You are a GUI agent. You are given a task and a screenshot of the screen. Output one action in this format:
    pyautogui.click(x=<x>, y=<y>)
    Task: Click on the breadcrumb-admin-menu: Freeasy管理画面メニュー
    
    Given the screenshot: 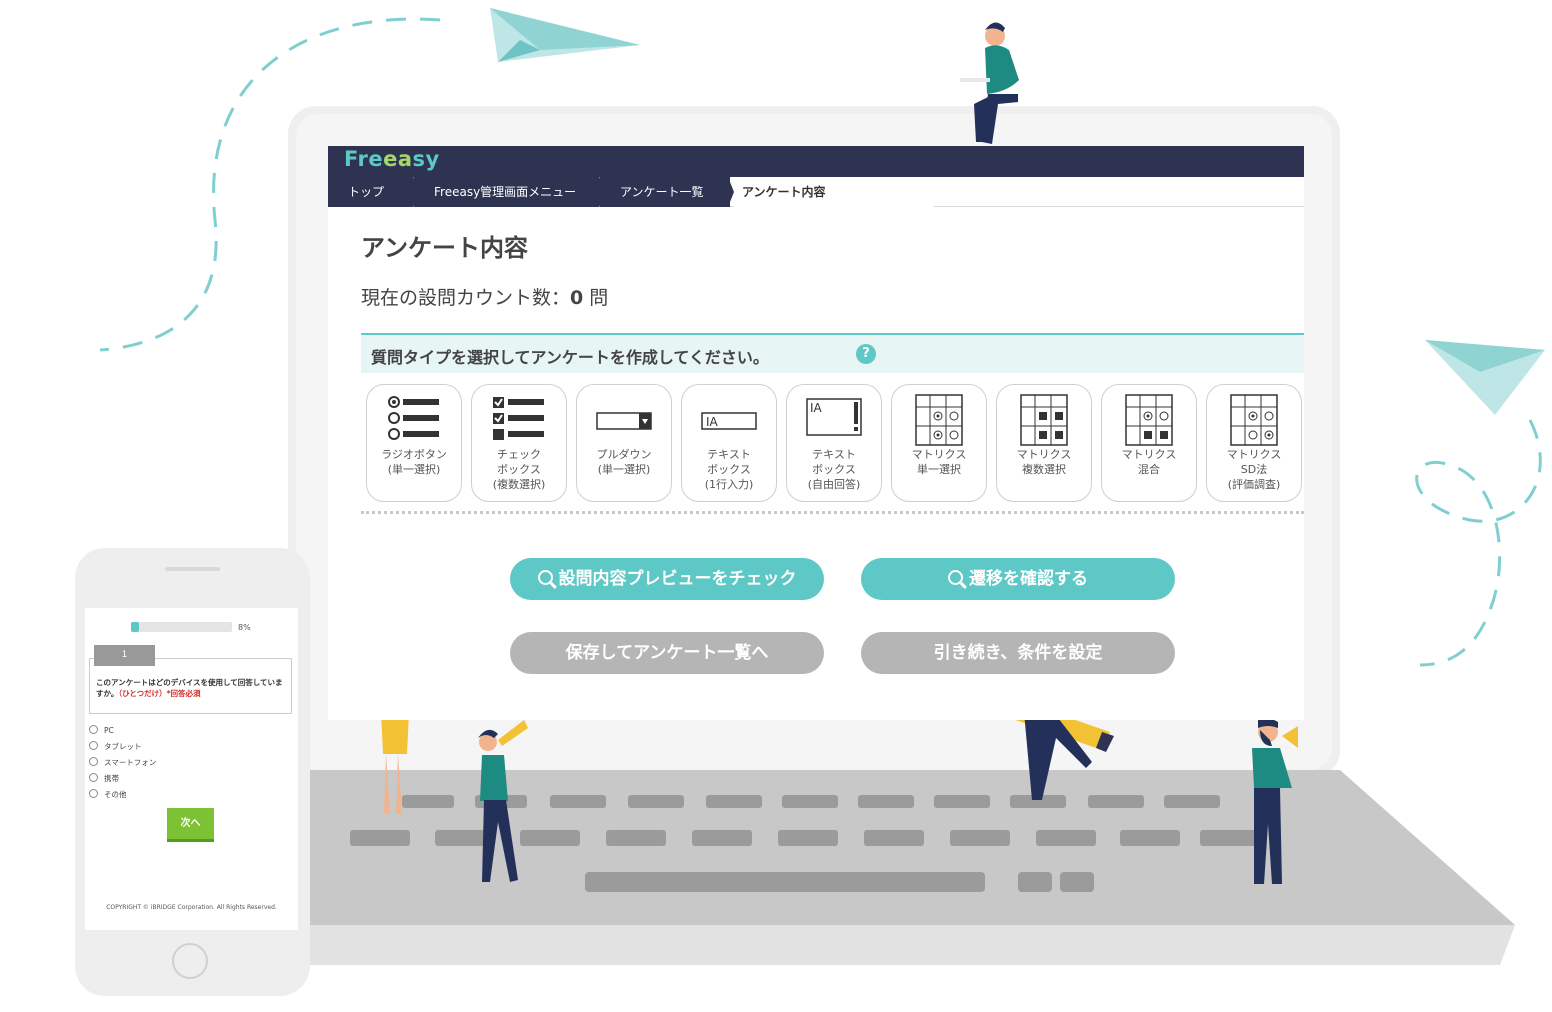 What is the action you would take?
    pyautogui.click(x=507, y=192)
    